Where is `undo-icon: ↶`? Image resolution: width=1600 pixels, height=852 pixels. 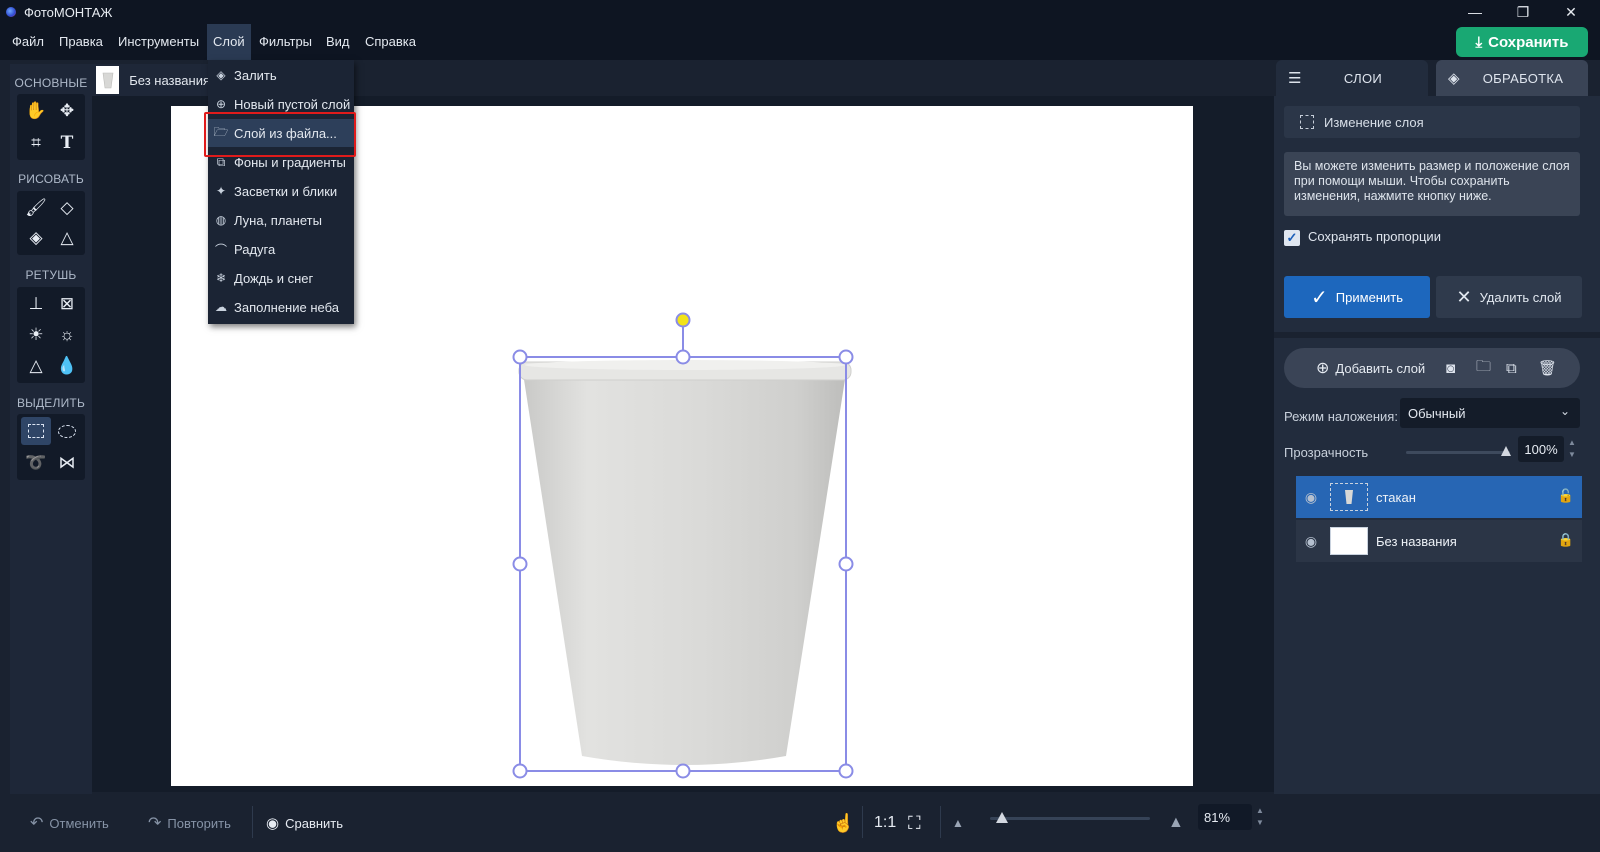 undo-icon: ↶ is located at coordinates (37, 823).